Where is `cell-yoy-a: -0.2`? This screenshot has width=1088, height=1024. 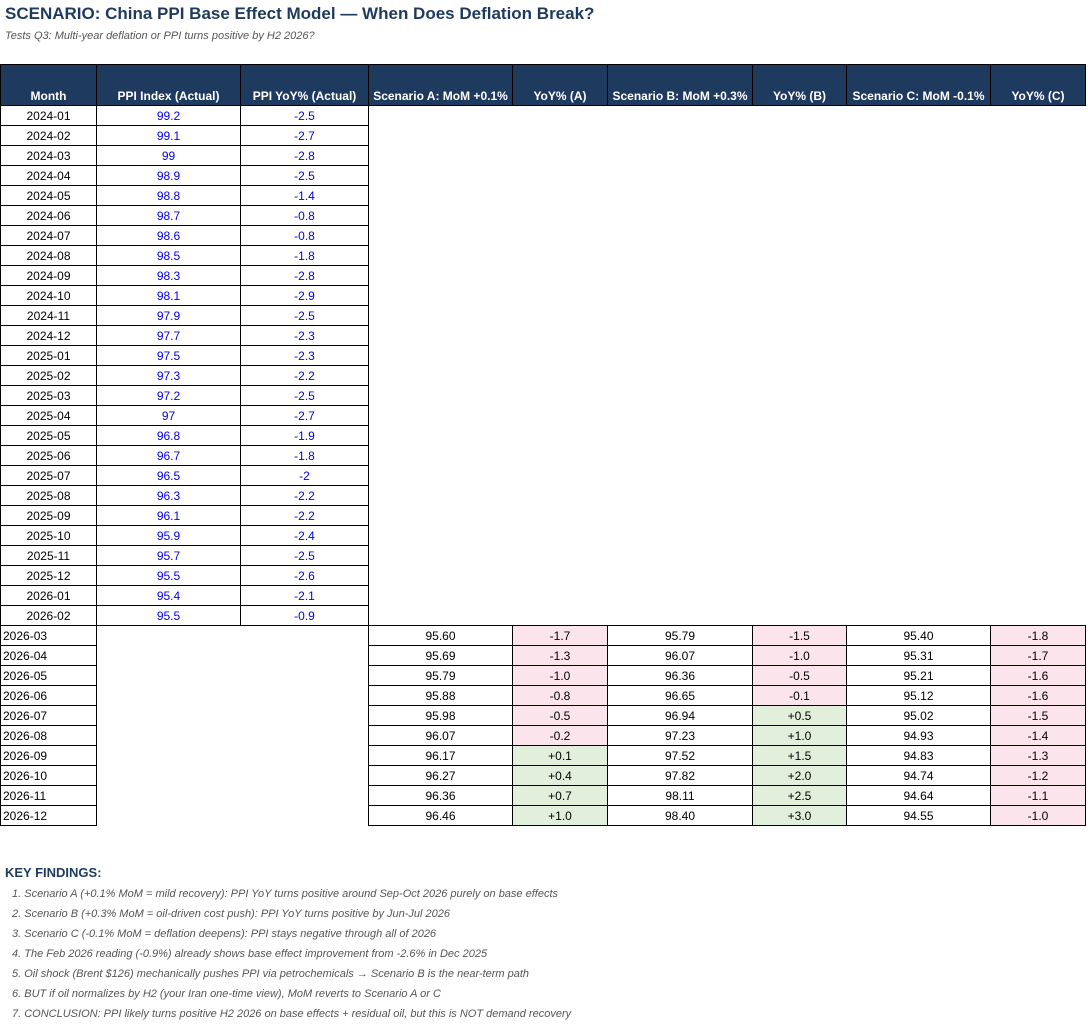 cell-yoy-a: -0.2 is located at coordinates (560, 735).